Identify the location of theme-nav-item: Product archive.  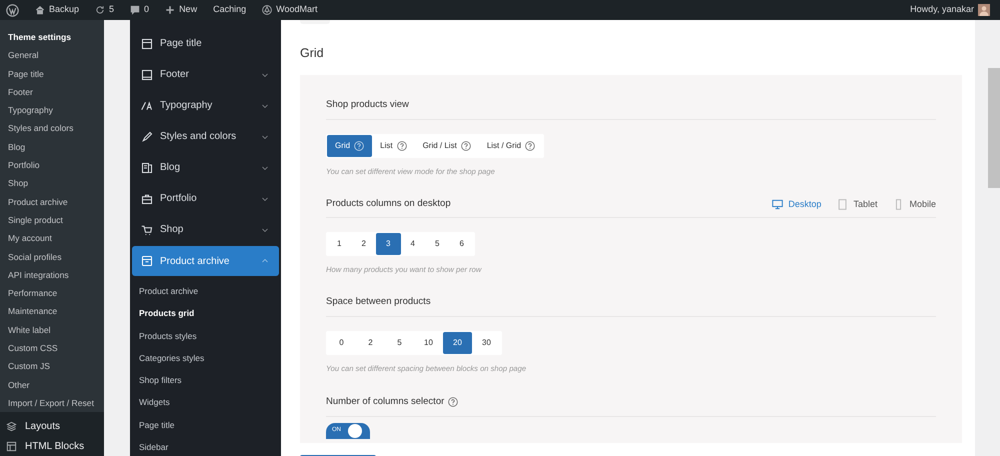
(205, 261).